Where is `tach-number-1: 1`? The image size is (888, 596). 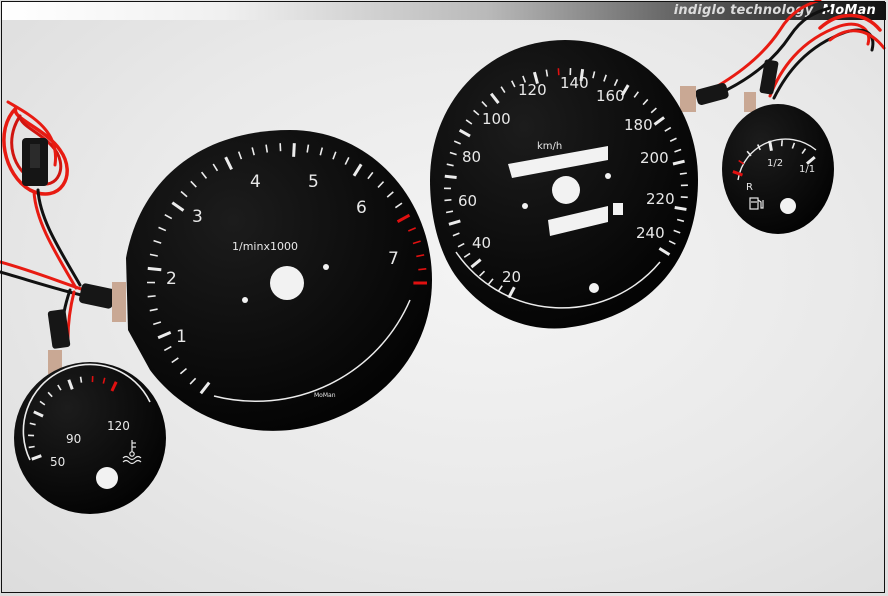
tach-number-1: 1 is located at coordinates (181, 337).